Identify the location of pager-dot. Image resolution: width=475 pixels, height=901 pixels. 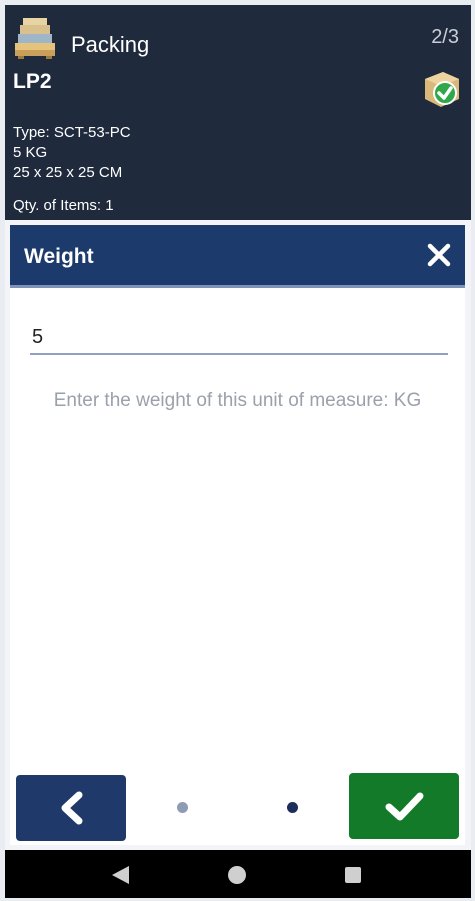
(182, 807).